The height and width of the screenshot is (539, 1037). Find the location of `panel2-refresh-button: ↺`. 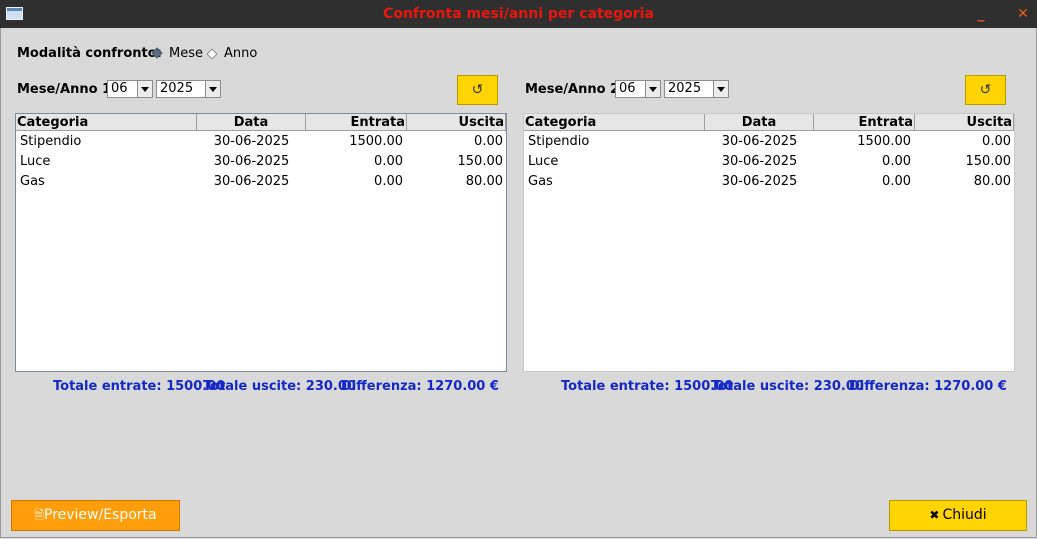

panel2-refresh-button: ↺ is located at coordinates (985, 90).